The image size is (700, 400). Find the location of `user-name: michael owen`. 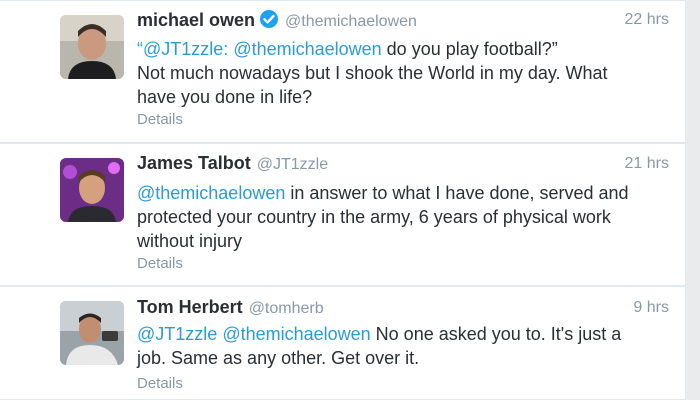

user-name: michael owen is located at coordinates (196, 20).